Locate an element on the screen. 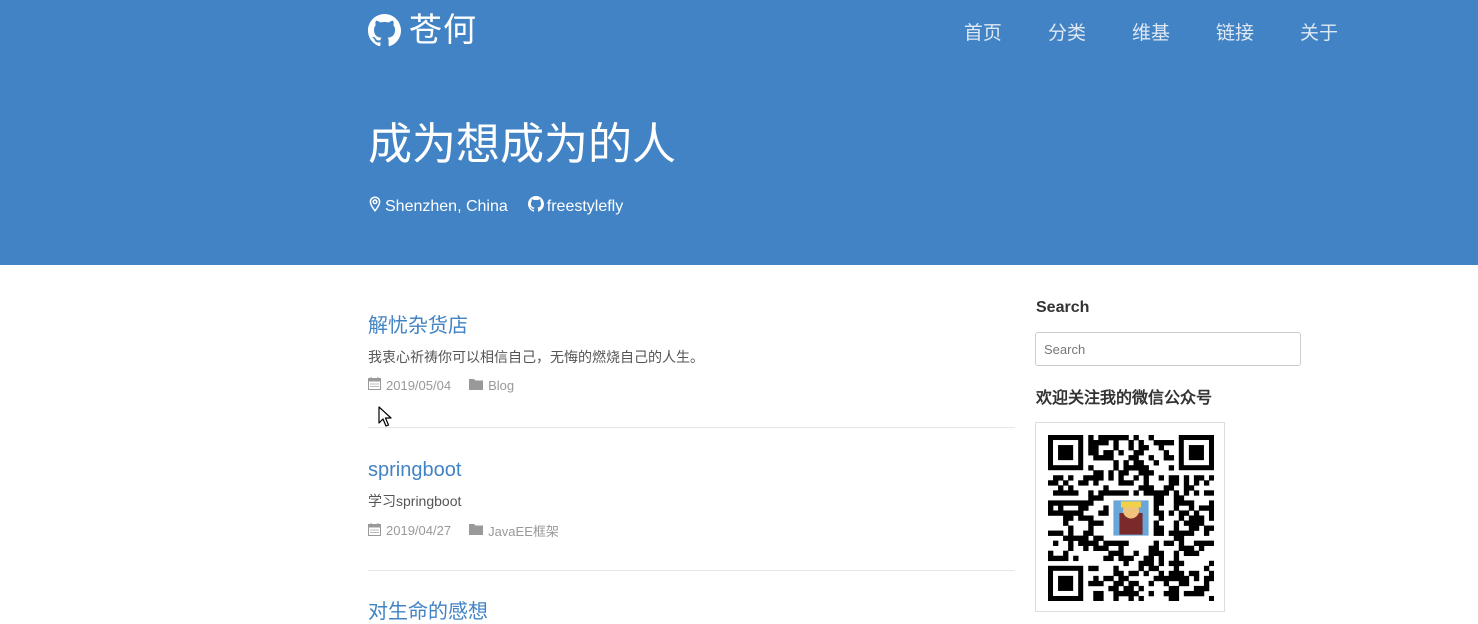 The width and height of the screenshot is (1478, 624). post-category-text: Blog is located at coordinates (501, 385).